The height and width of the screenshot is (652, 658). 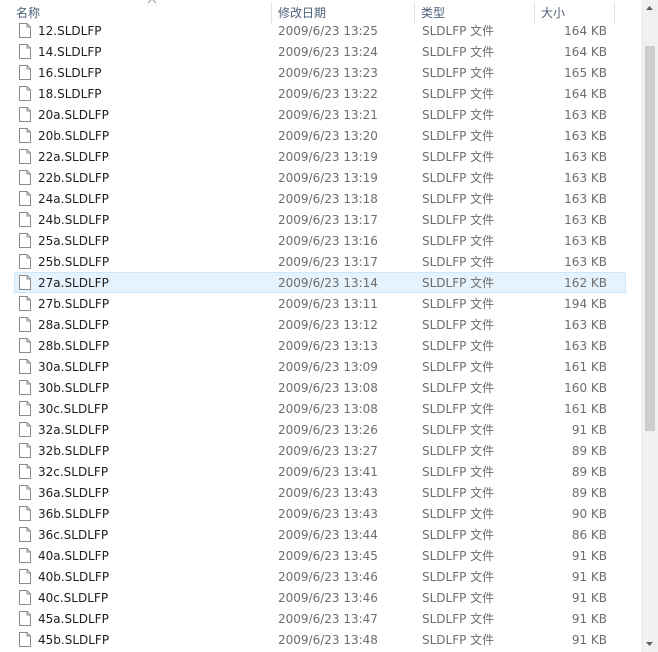 I want to click on file-modified-date: 2009/6/23 13:13, so click(x=328, y=346).